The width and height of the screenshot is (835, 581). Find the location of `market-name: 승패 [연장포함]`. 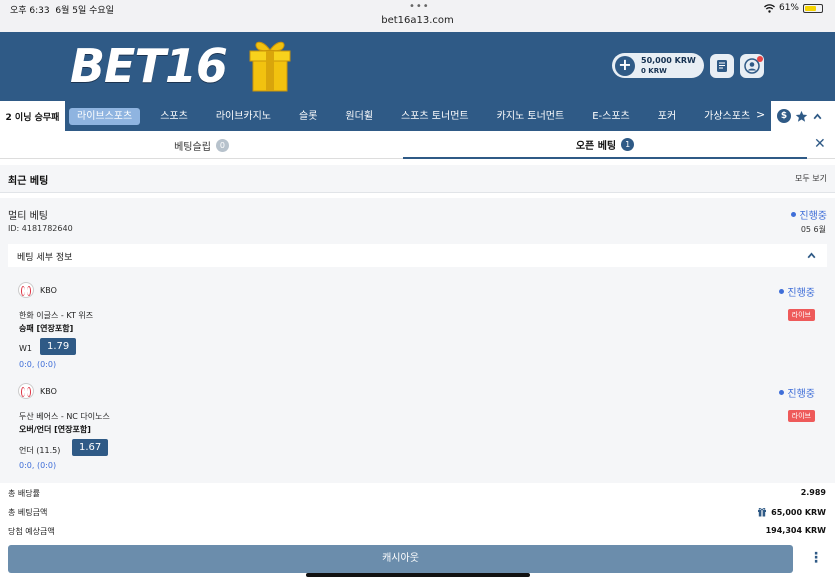

market-name: 승패 [연장포함] is located at coordinates (46, 328).